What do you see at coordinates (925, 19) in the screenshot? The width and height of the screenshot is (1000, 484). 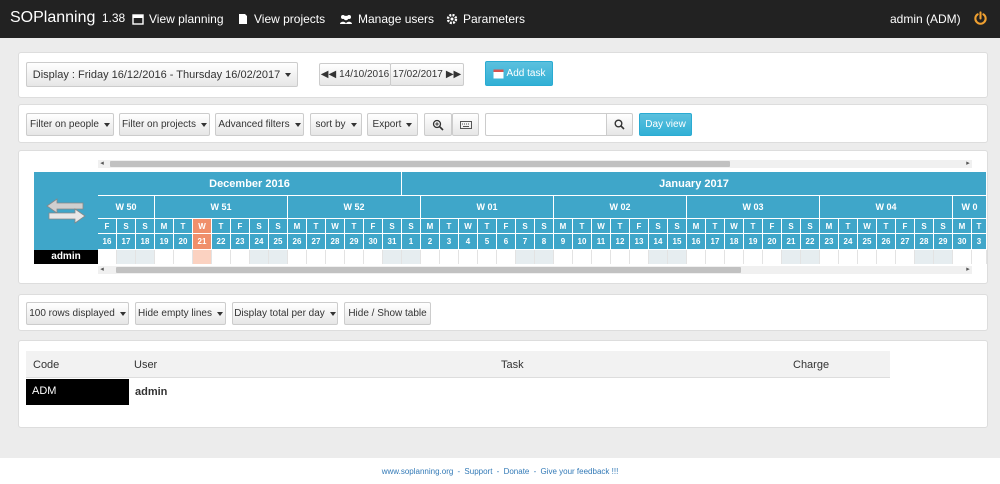 I see `user-menu: admin (ADM)` at bounding box center [925, 19].